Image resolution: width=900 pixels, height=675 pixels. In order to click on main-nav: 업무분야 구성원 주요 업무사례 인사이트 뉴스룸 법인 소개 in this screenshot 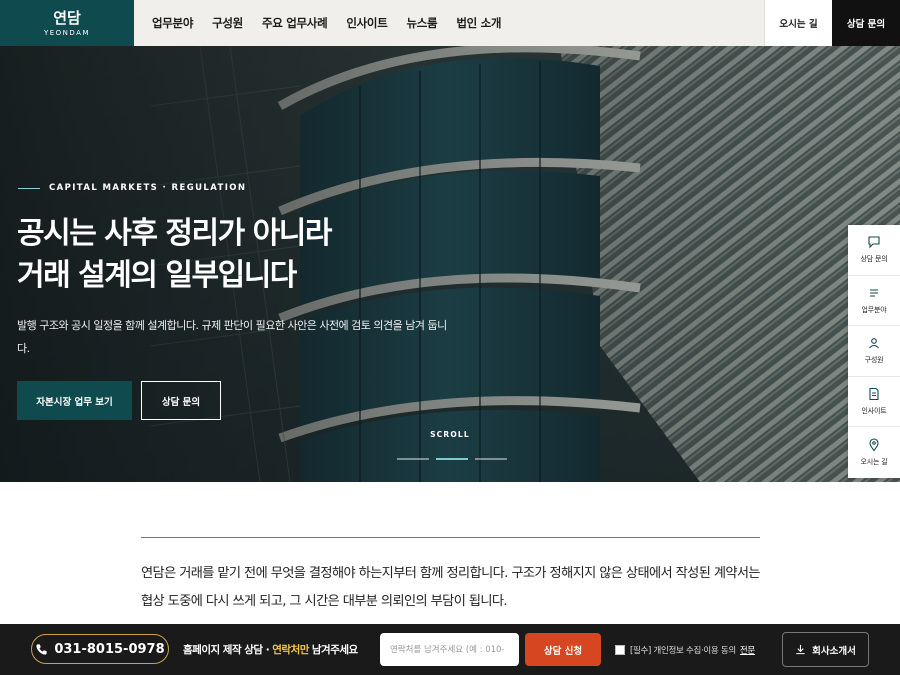, I will do `click(327, 23)`.